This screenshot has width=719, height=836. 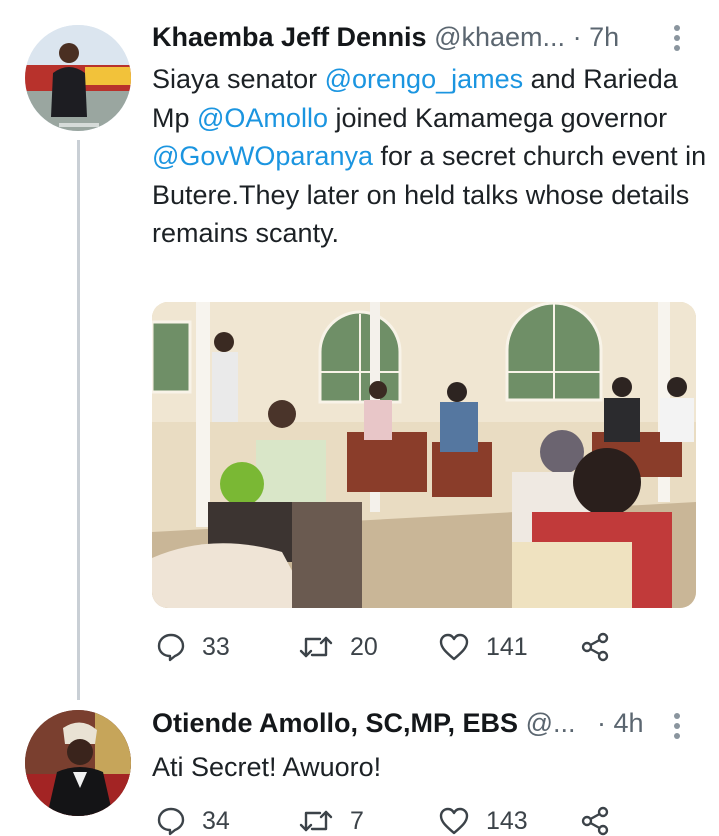 What do you see at coordinates (289, 37) in the screenshot?
I see `author-name: Khaemba Jeff Dennis` at bounding box center [289, 37].